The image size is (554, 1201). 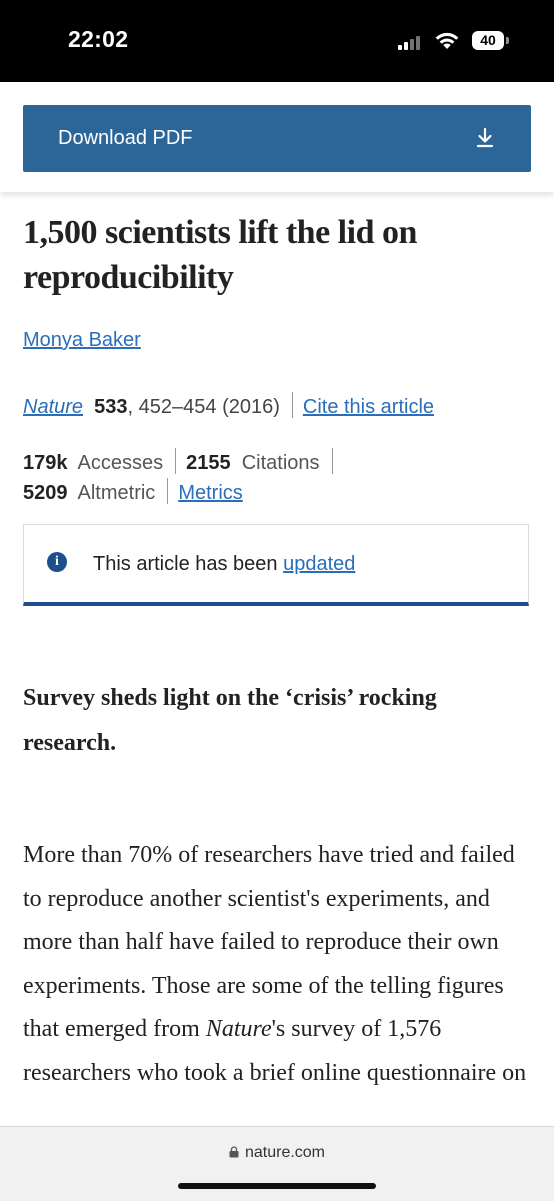 What do you see at coordinates (45, 493) in the screenshot?
I see `altmetric-count: 5209` at bounding box center [45, 493].